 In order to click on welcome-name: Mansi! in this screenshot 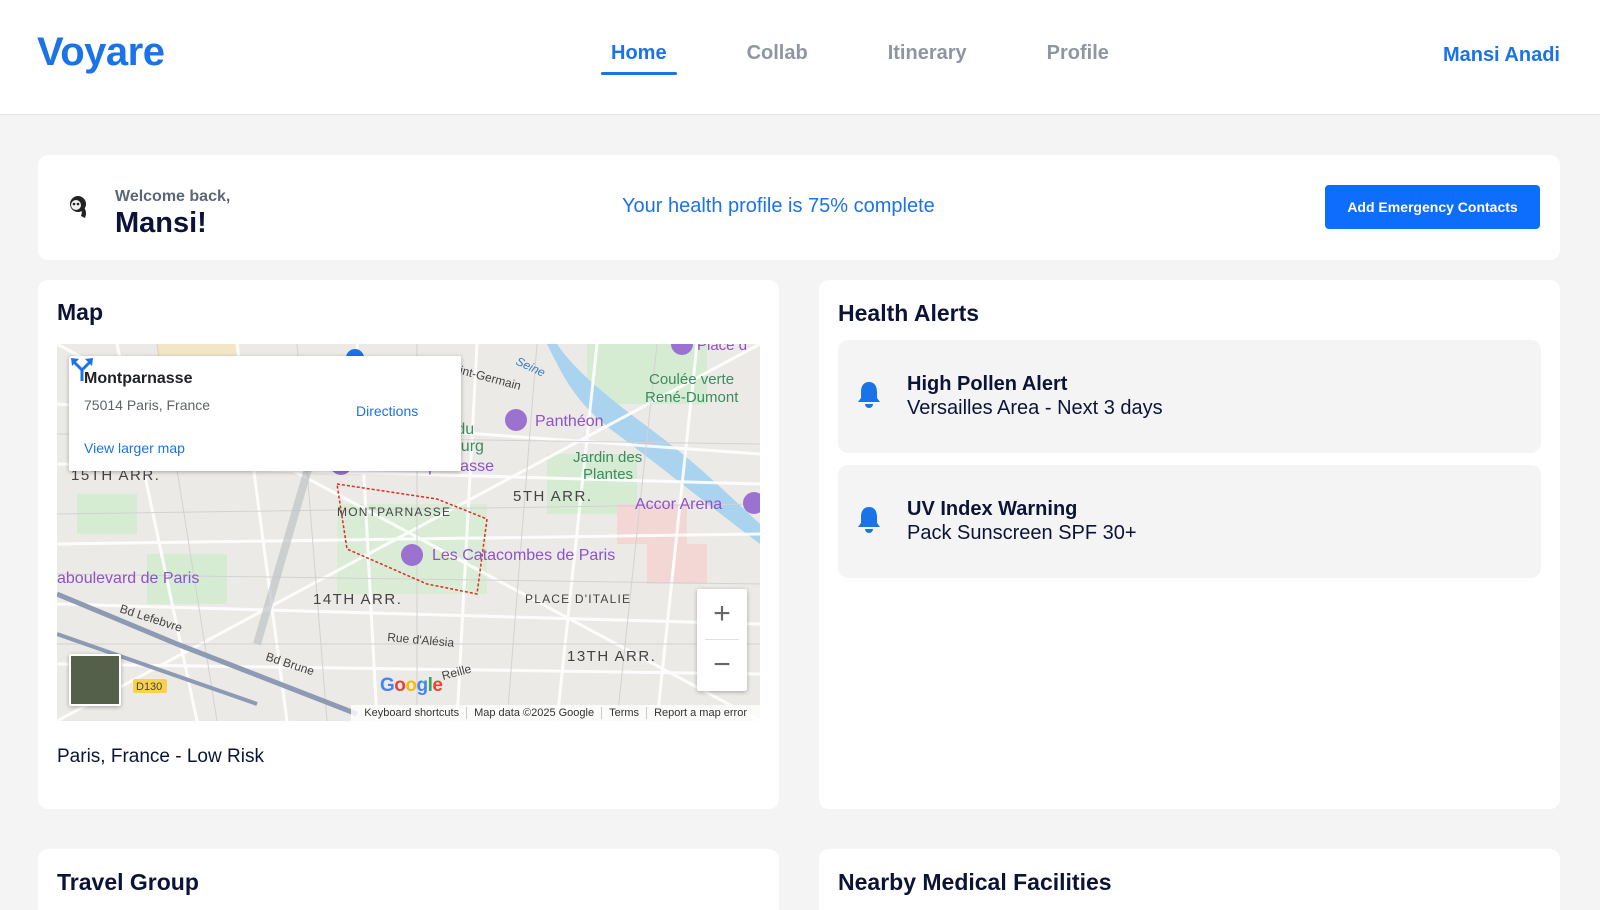, I will do `click(161, 223)`.